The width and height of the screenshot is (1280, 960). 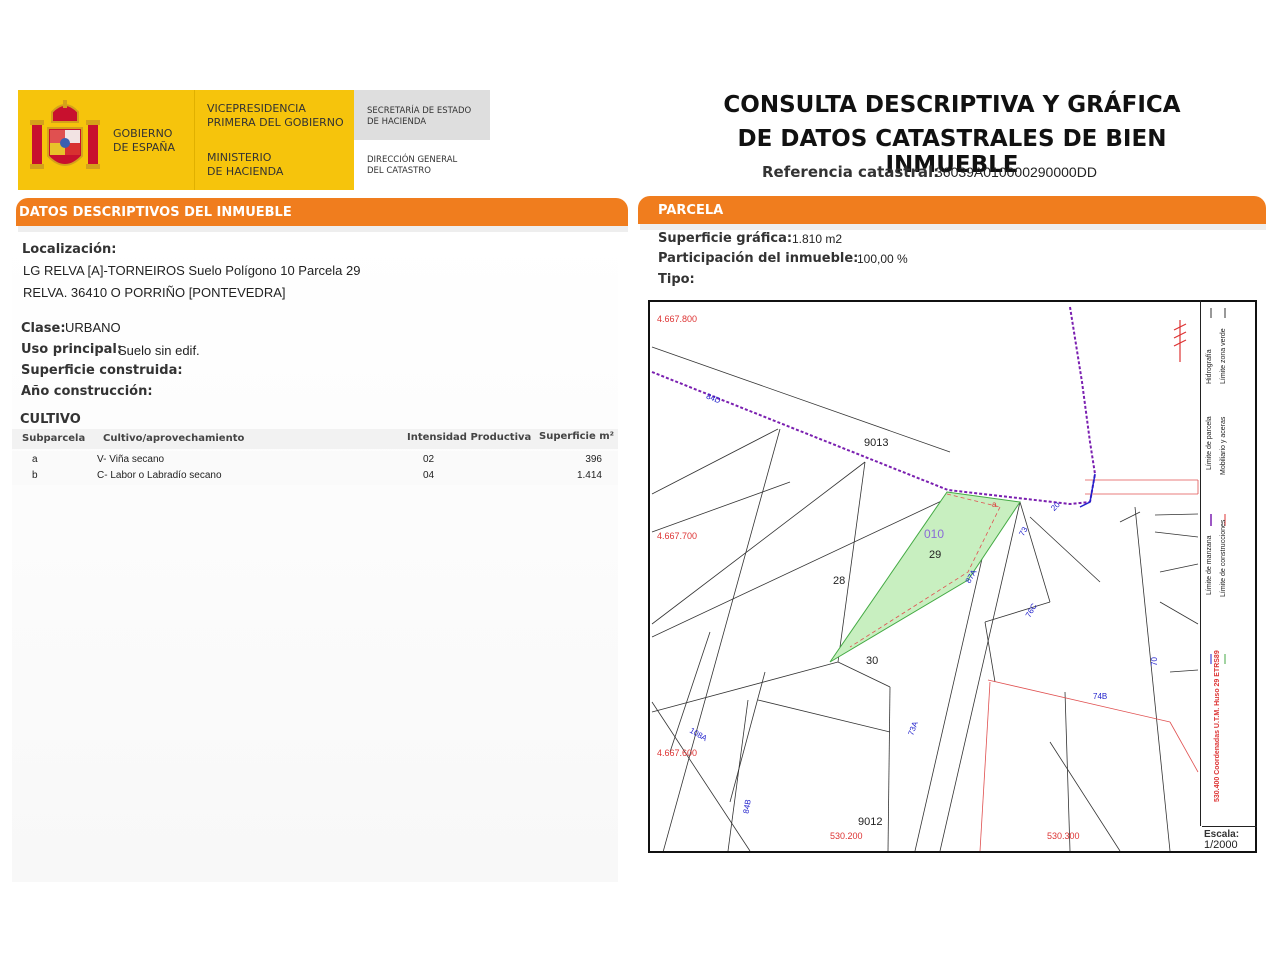 What do you see at coordinates (239, 157) in the screenshot?
I see `ministerio-line1: MINISTERIO` at bounding box center [239, 157].